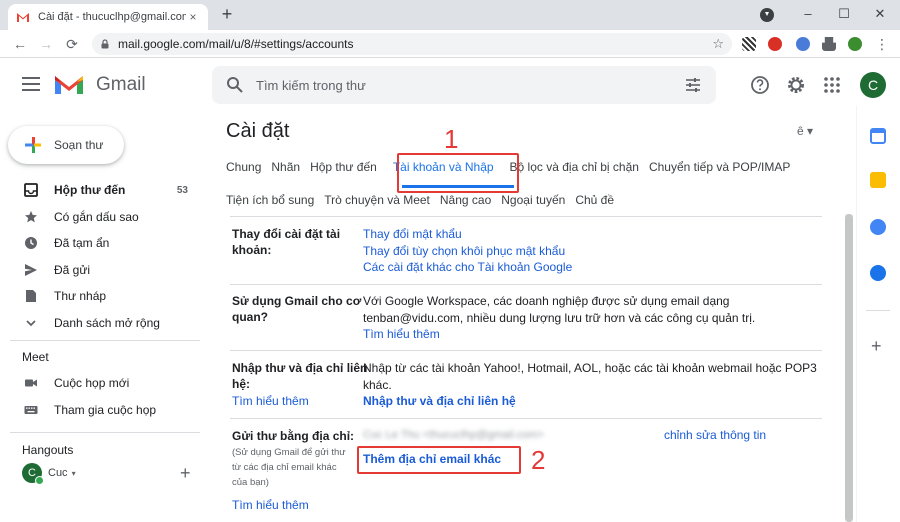 Image resolution: width=900 pixels, height=522 pixels. Describe the element at coordinates (270, 505) in the screenshot. I see `send-as-learn-more-link: Tìm hiểu thêm` at that location.